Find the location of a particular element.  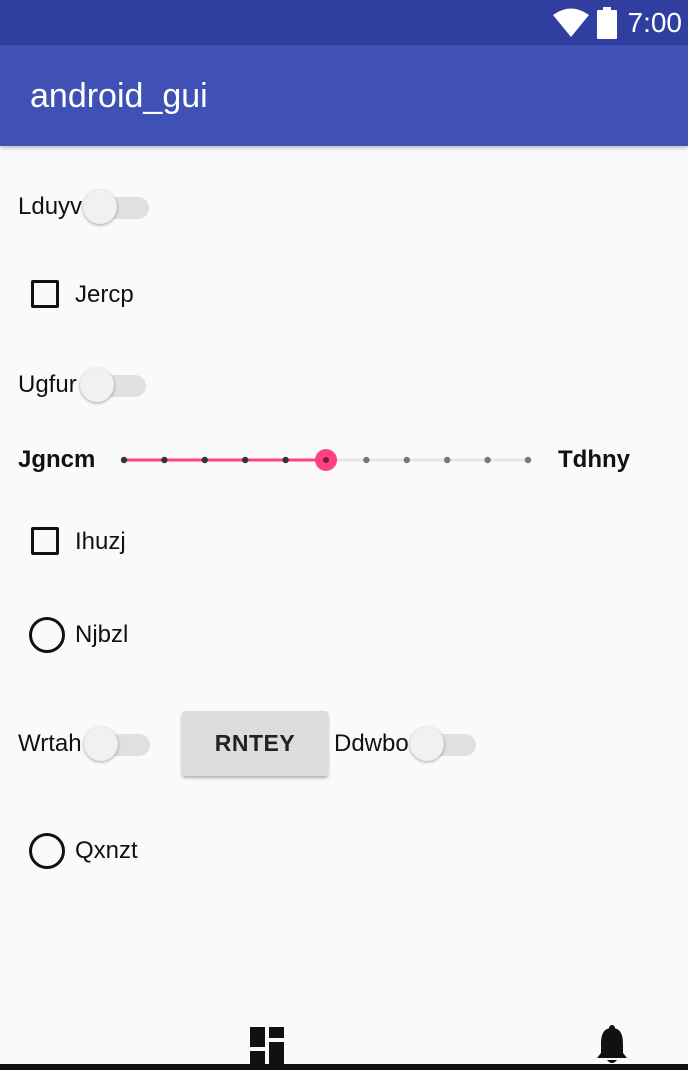

radio-label-njbzl: Njbzl is located at coordinates (101, 635).